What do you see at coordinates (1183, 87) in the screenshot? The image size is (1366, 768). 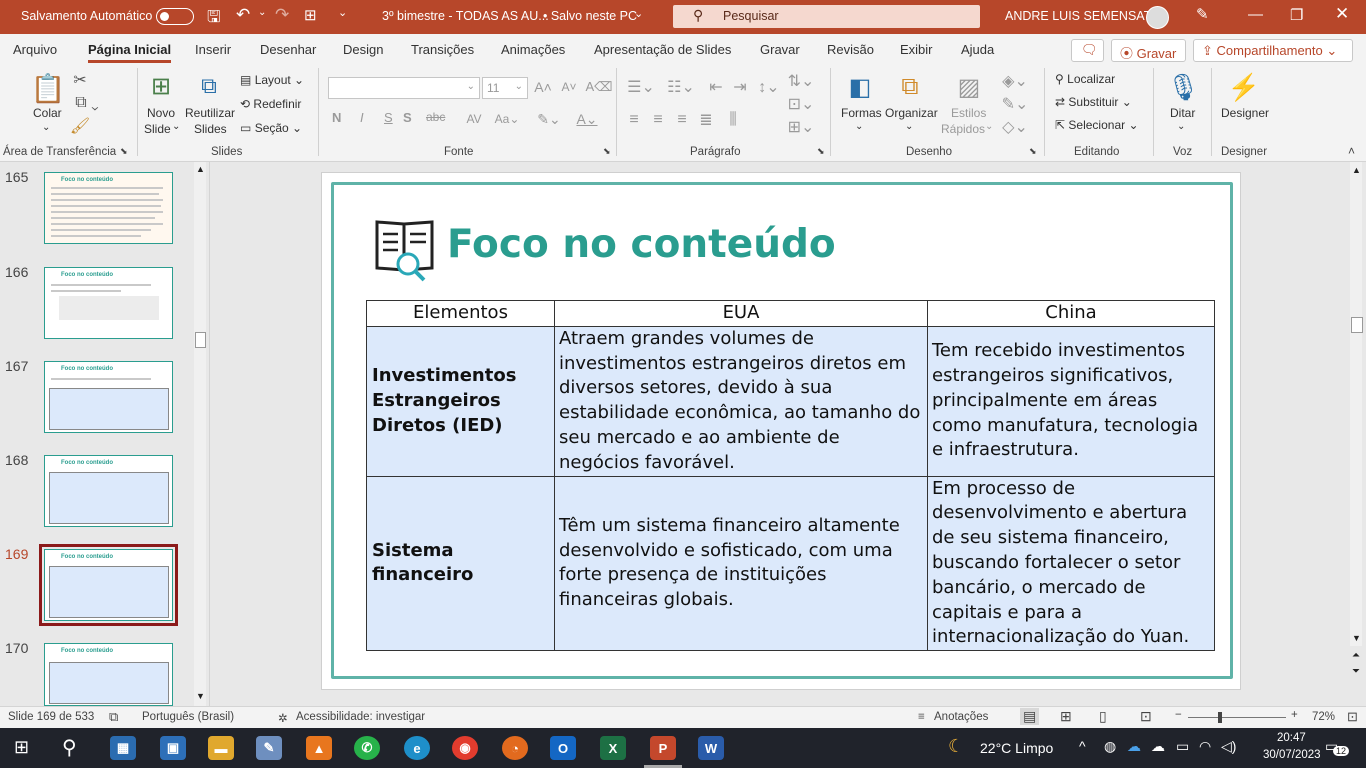 I see `microphone-icon: 🎙` at bounding box center [1183, 87].